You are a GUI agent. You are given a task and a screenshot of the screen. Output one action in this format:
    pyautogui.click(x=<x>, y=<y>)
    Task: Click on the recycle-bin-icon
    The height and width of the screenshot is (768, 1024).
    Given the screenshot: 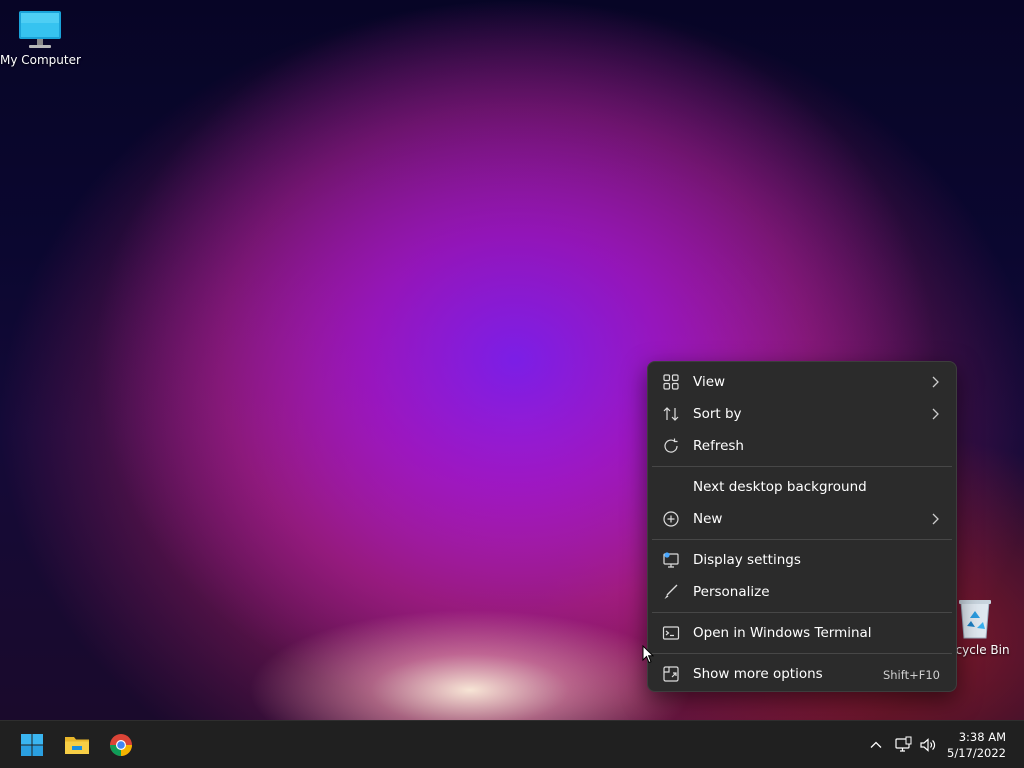 What is the action you would take?
    pyautogui.click(x=975, y=619)
    